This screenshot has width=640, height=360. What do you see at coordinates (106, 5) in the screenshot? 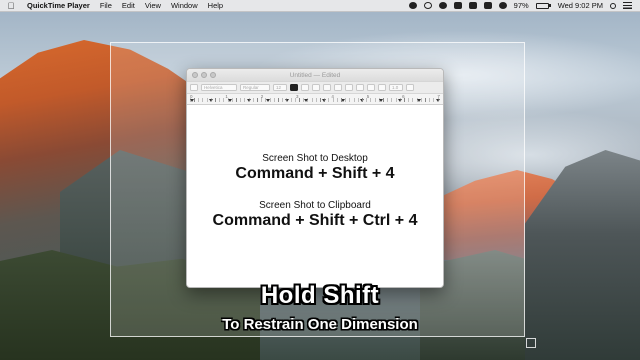
I see `menu-file: File` at bounding box center [106, 5].